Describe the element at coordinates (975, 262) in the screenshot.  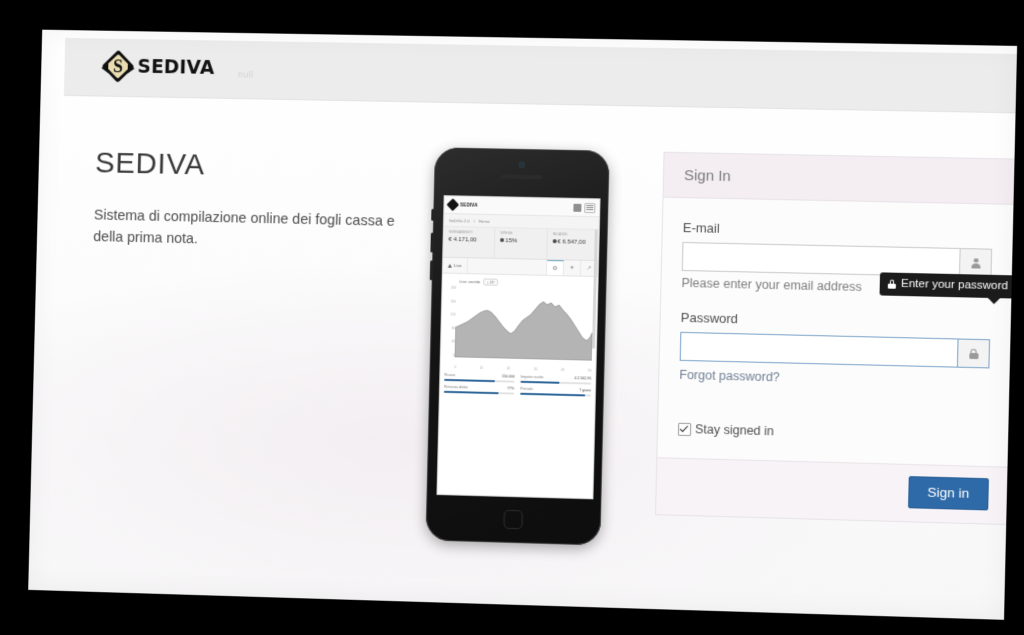
I see `user-icon` at that location.